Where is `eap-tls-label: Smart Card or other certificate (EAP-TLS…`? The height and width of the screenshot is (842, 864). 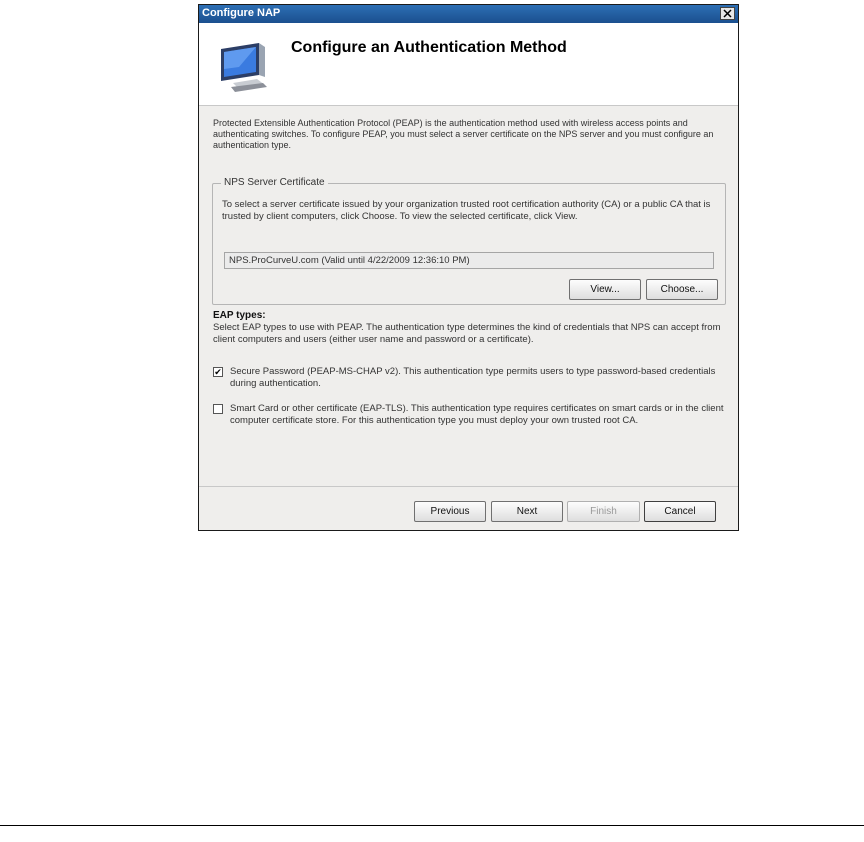 eap-tls-label: Smart Card or other certificate (EAP-TLS… is located at coordinates (477, 414).